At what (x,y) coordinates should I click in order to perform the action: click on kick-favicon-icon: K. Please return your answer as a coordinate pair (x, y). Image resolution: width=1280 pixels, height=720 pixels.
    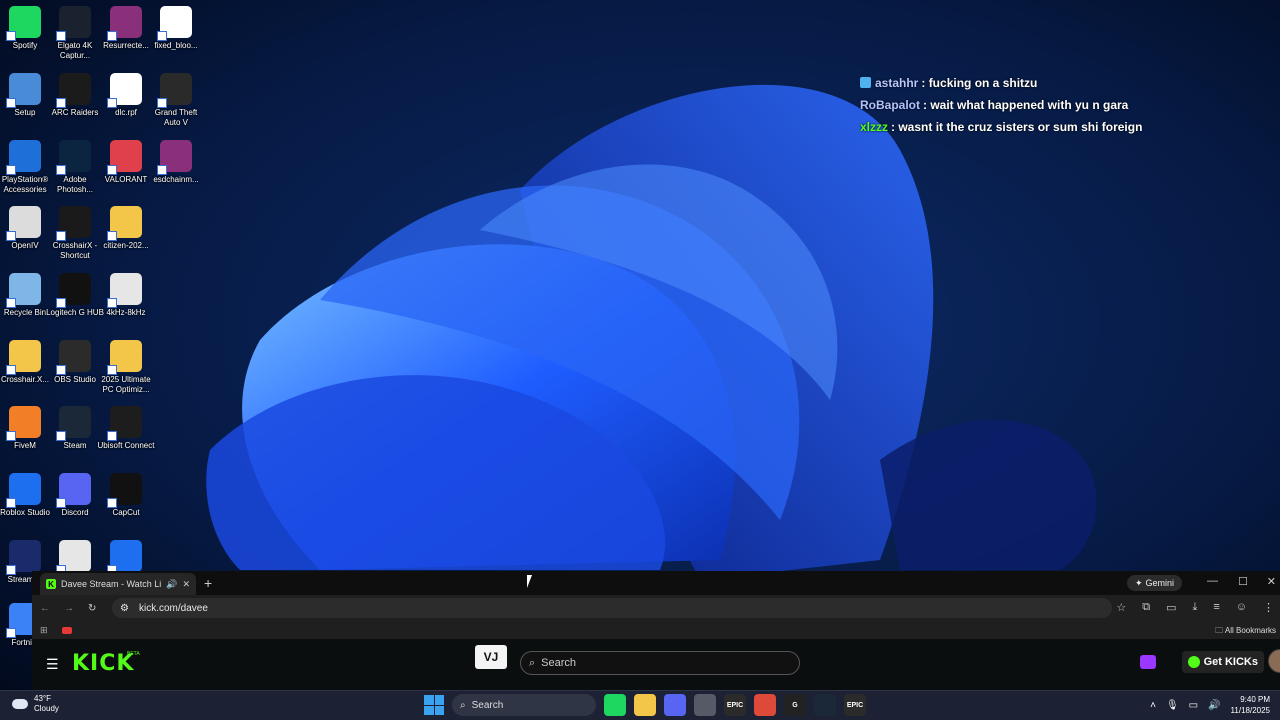
    Looking at the image, I should click on (51, 584).